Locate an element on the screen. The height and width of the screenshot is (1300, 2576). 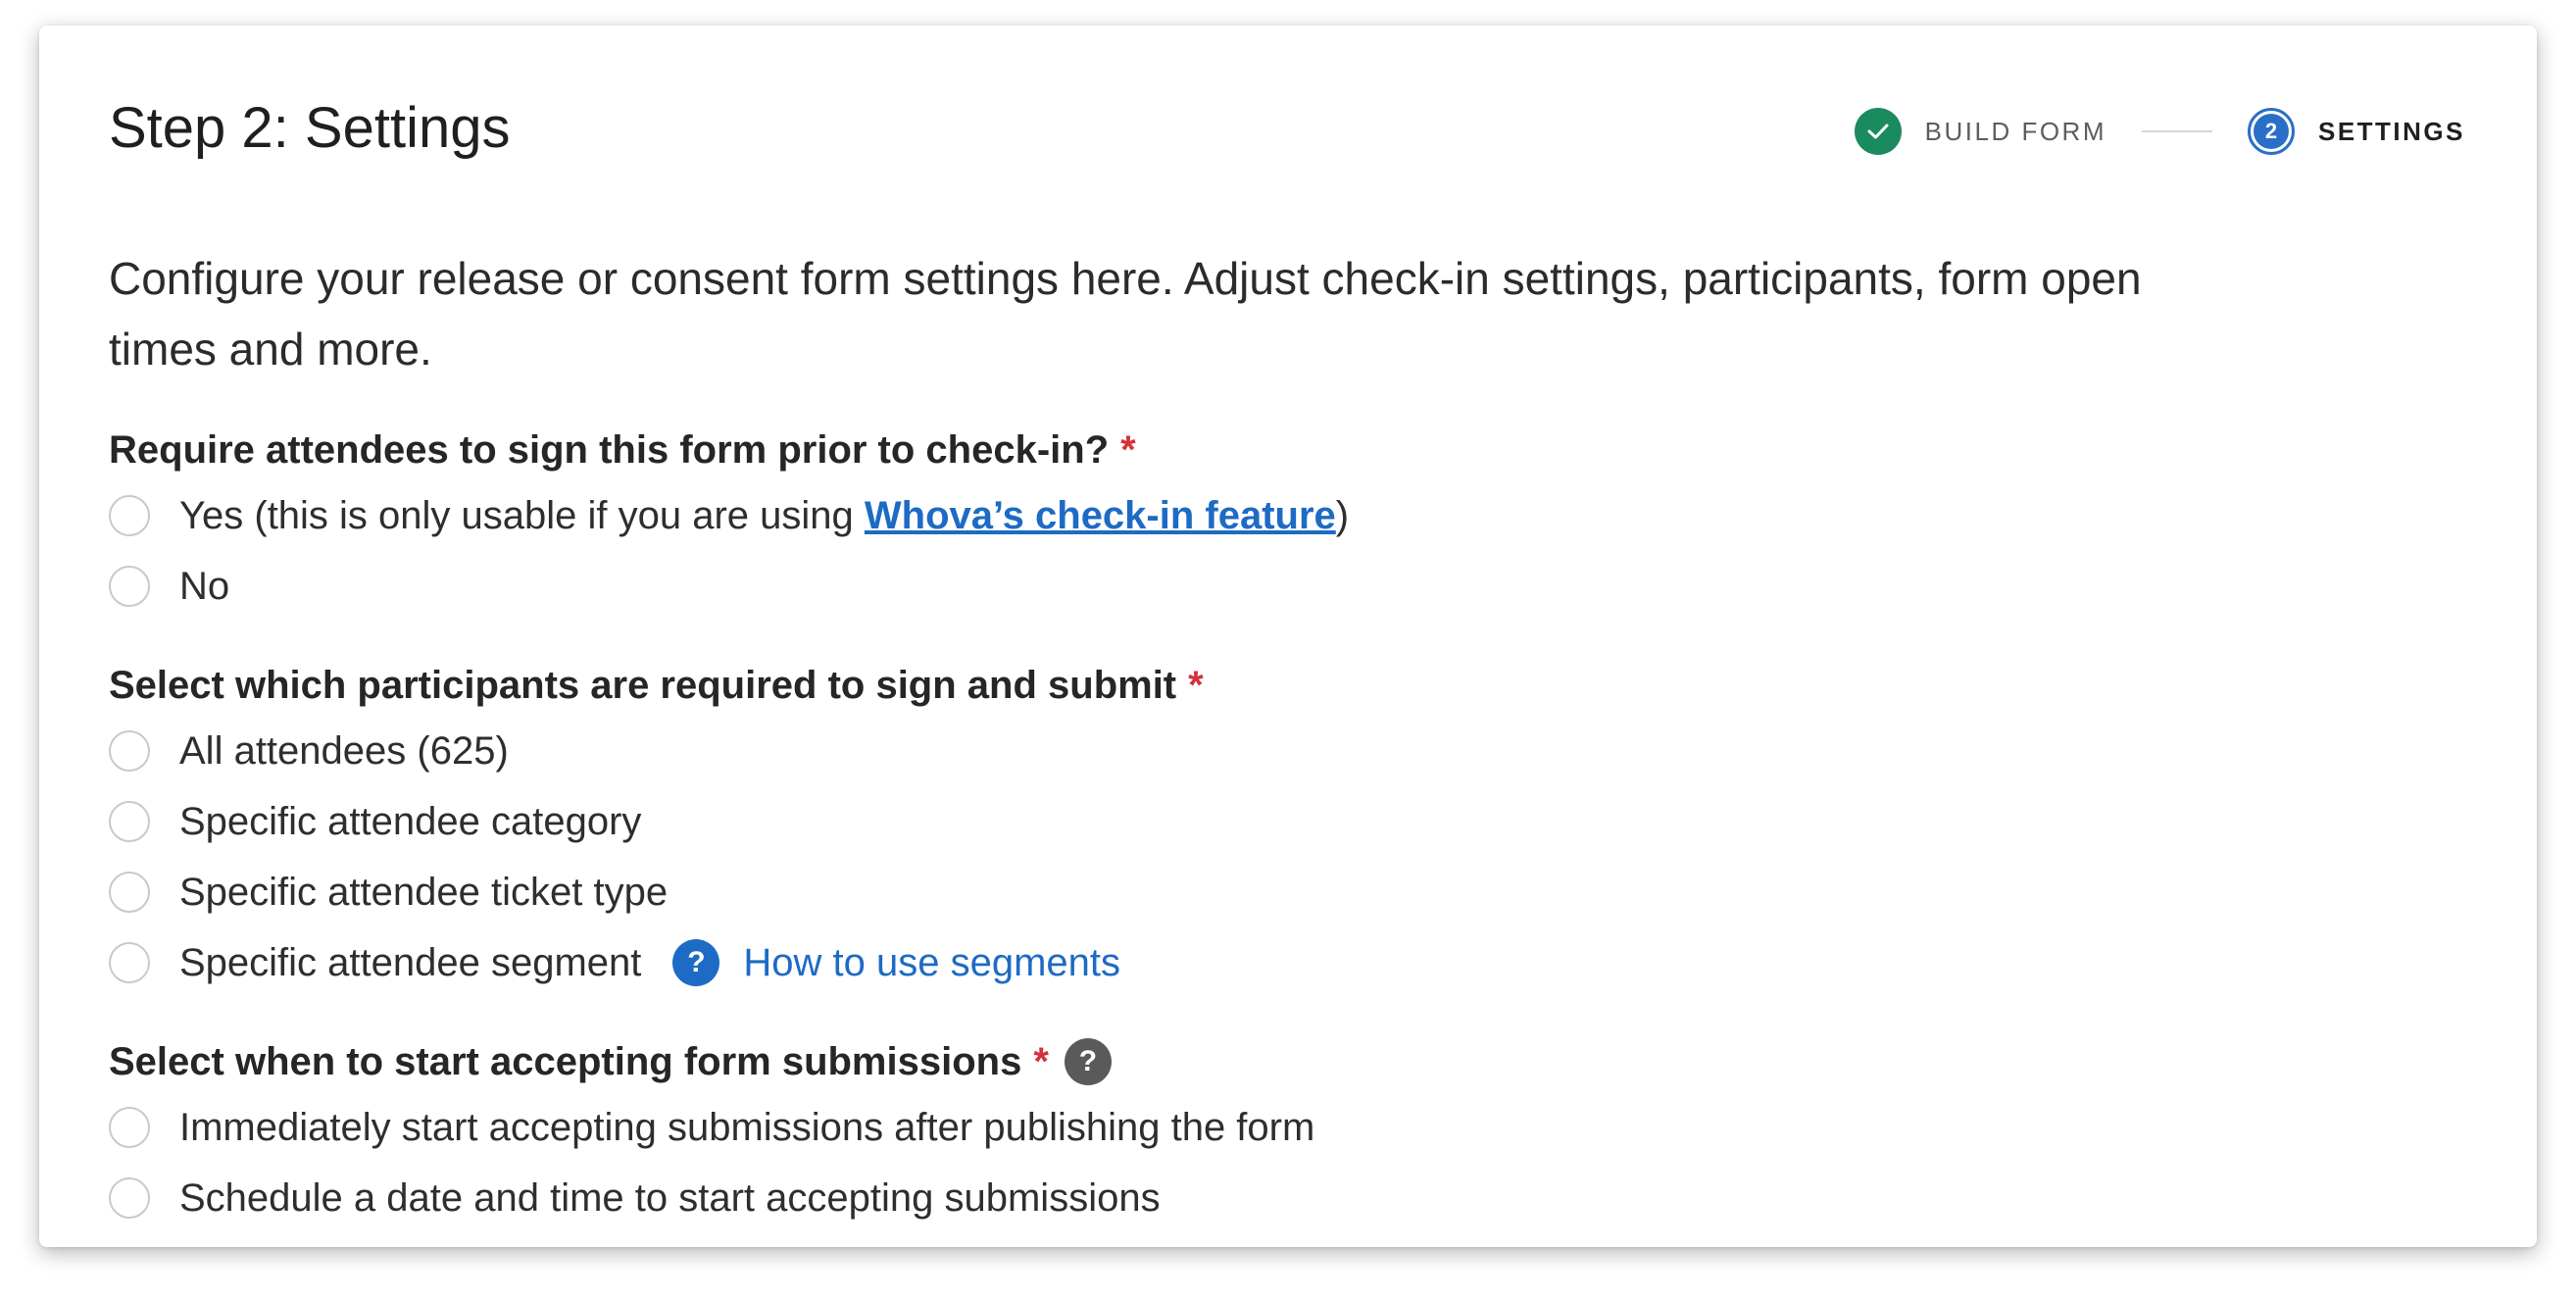
participants-option-segment-label: Specific attendee segment is located at coordinates (410, 962).